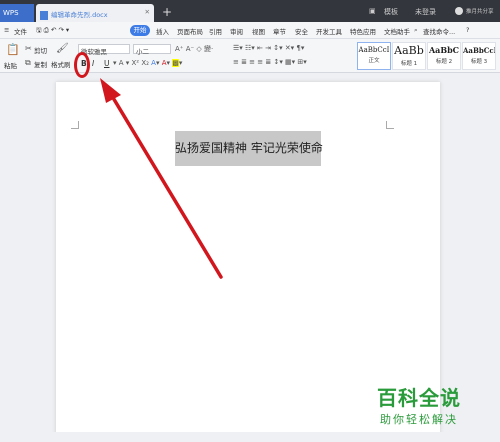  I want to click on watermark-subtitle: 助你轻松解决, so click(419, 419).